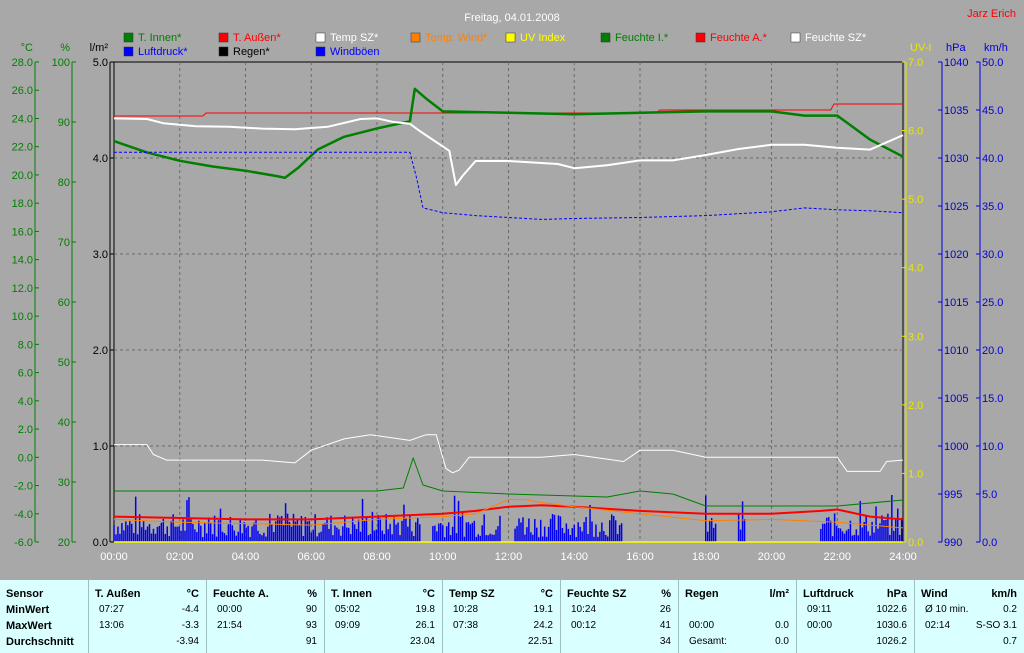 The image size is (1024, 653). I want to click on table-cell-time: 13:06, so click(112, 625).